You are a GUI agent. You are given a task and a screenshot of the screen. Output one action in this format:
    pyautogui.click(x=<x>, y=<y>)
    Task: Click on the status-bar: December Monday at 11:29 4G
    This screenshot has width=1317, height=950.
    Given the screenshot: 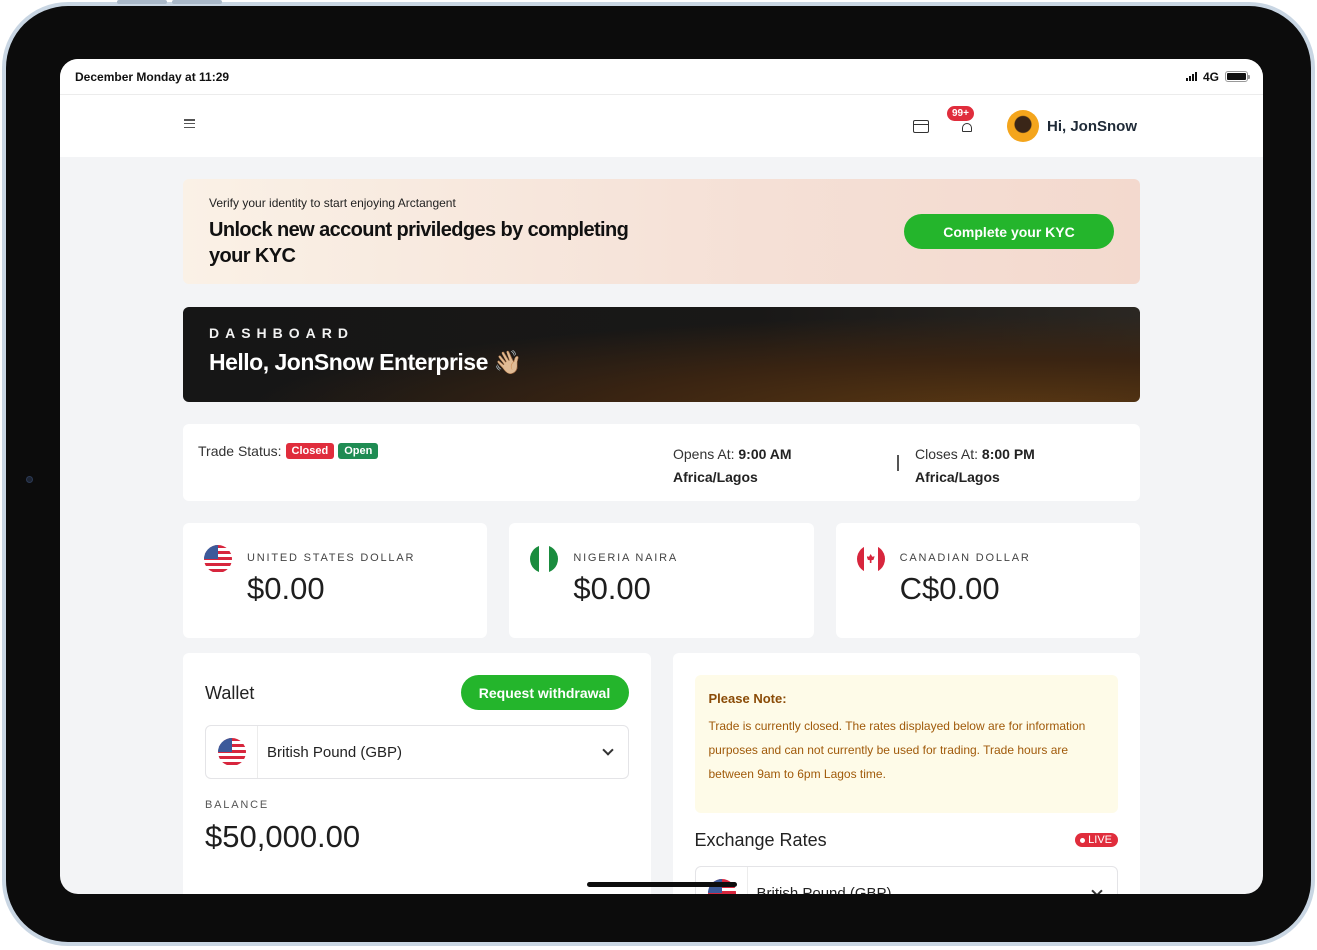 What is the action you would take?
    pyautogui.click(x=661, y=77)
    